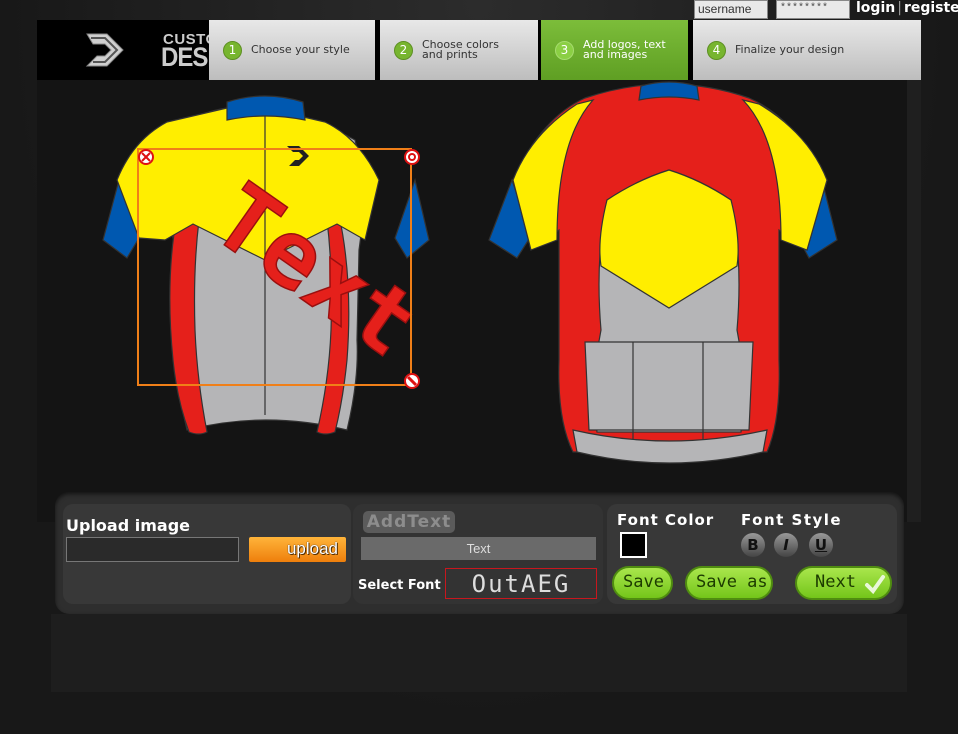  What do you see at coordinates (642, 583) in the screenshot?
I see `save-button: Save` at bounding box center [642, 583].